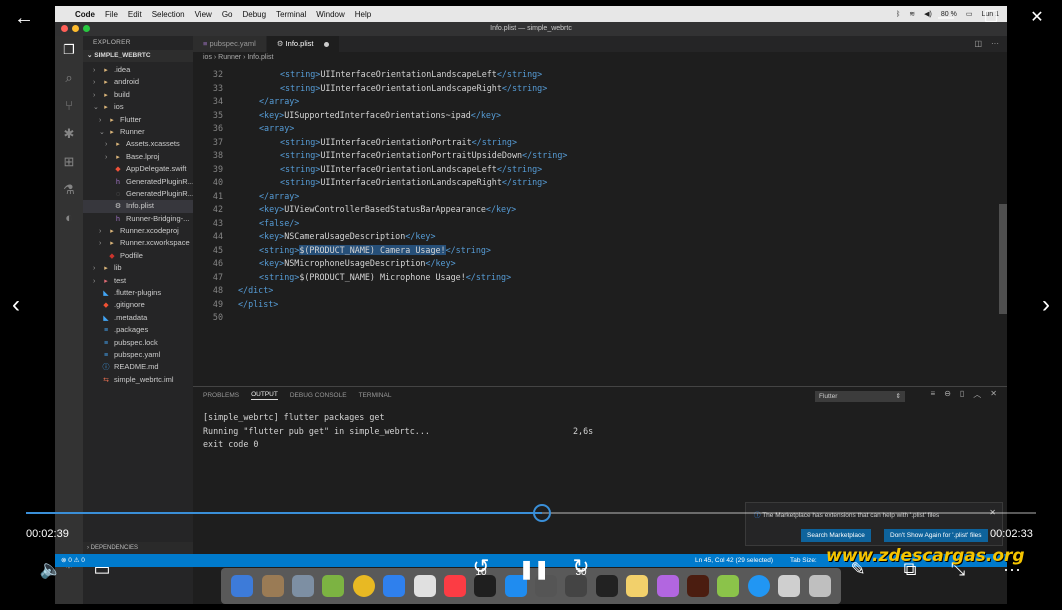  Describe the element at coordinates (326, 44) in the screenshot. I see `unsaved-dot-icon` at that location.